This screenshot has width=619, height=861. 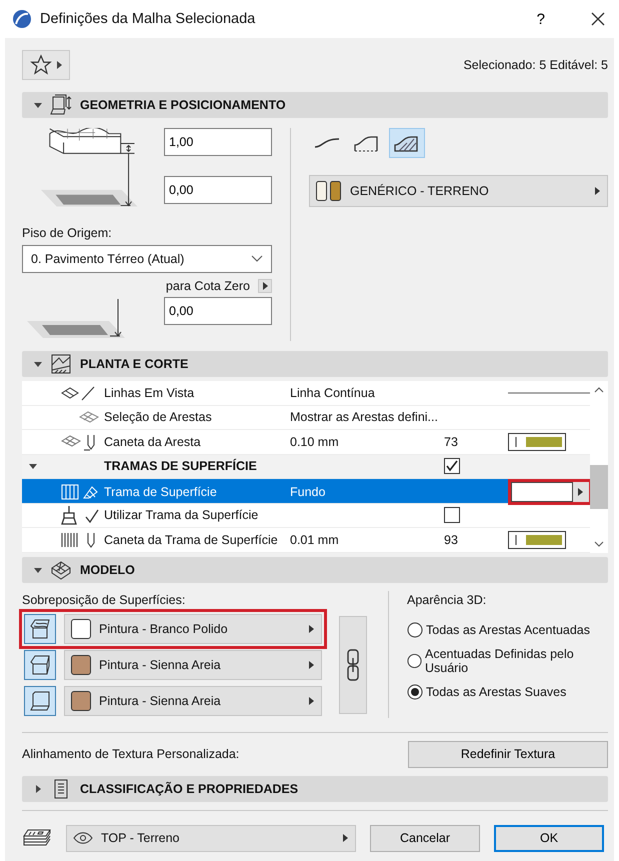 I want to click on pen-number: 73, so click(x=451, y=441).